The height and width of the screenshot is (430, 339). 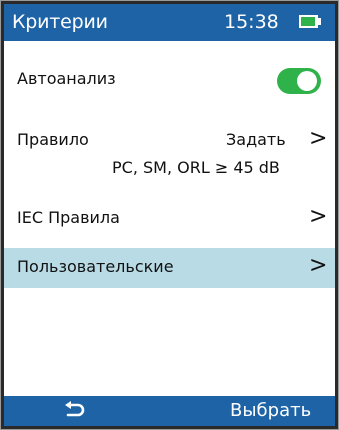 I want to click on back-arrow-icon, so click(x=75, y=411).